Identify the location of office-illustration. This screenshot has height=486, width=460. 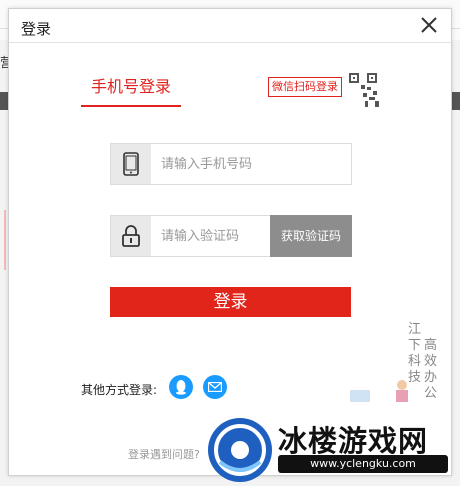
(379, 391).